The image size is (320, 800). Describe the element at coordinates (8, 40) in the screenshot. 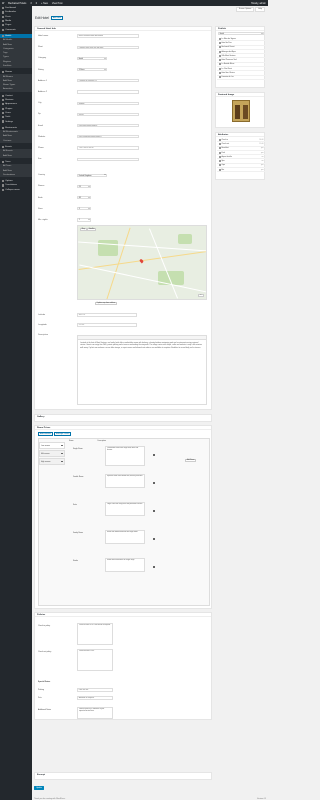

I see `sidebar-item-label: All Hotels` at that location.